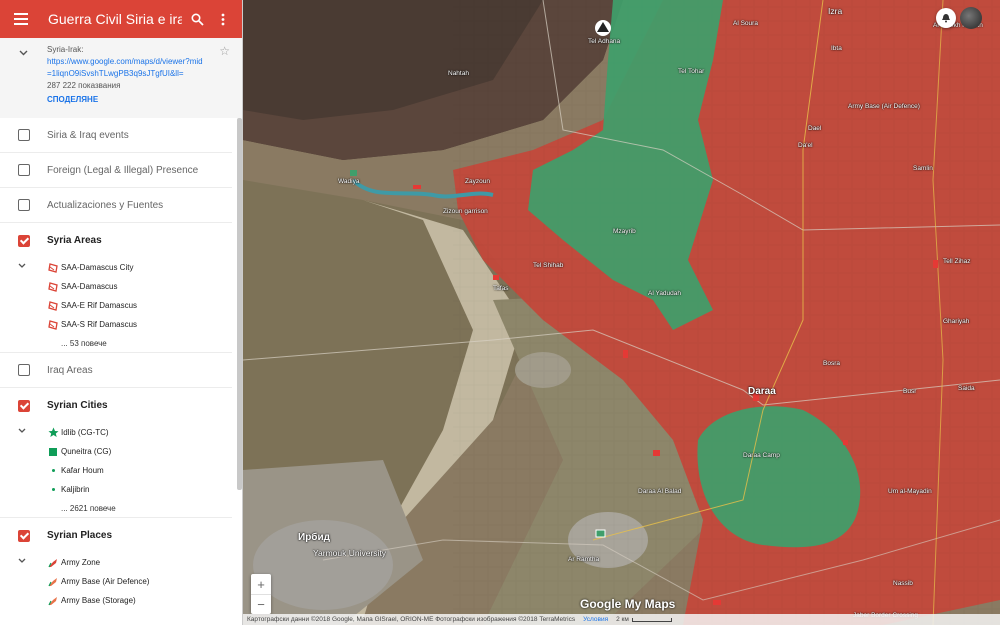 This screenshot has height=625, width=1000. What do you see at coordinates (923, 168) in the screenshot?
I see `place-label: Samlin` at bounding box center [923, 168].